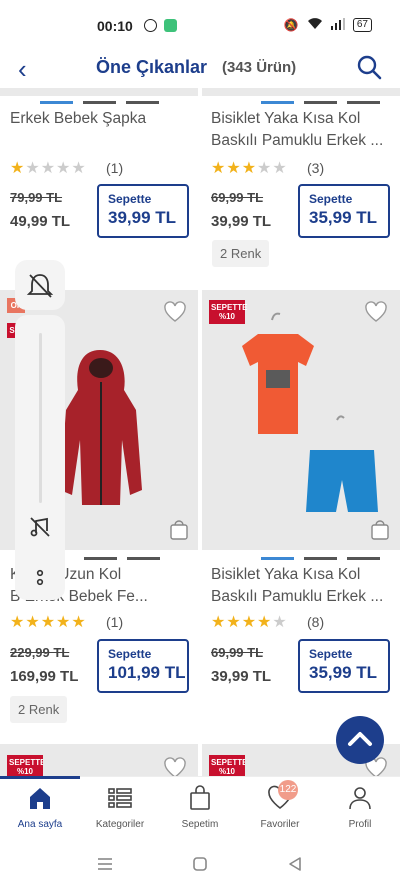  What do you see at coordinates (105, 864) in the screenshot?
I see `recent-apps-icon` at bounding box center [105, 864].